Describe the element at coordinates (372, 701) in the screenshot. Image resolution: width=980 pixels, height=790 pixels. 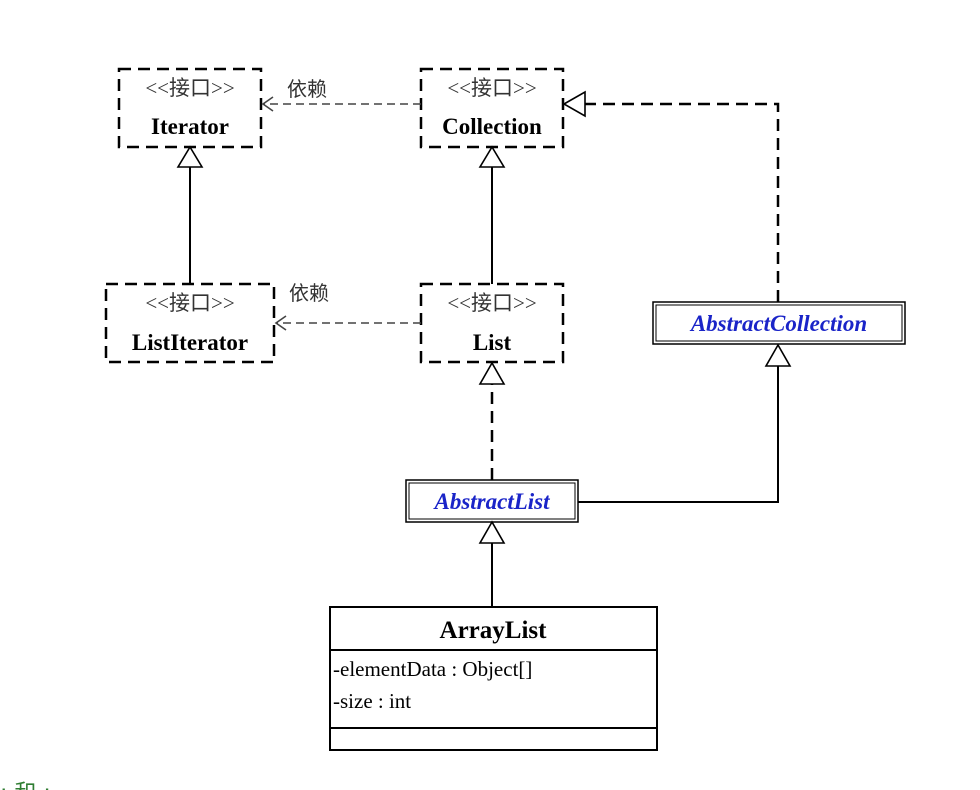
I see `array-list-attribute: -size : int` at that location.